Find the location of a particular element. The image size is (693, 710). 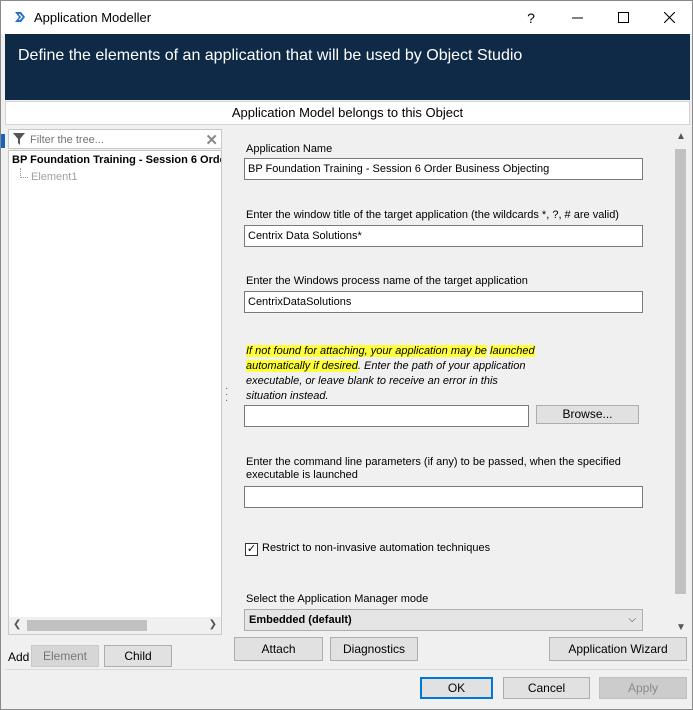

window-title-field: Centrix Data Solutions* is located at coordinates (443, 236).